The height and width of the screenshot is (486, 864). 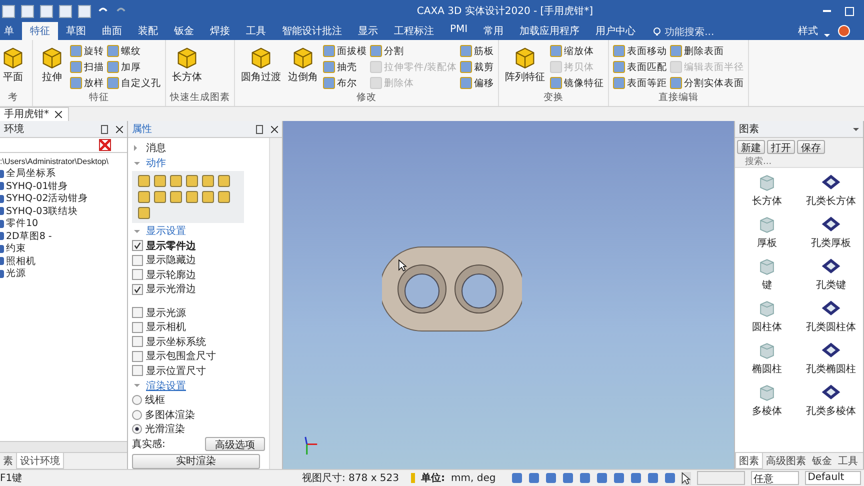 I want to click on catalog-button: 新建, so click(x=751, y=147).